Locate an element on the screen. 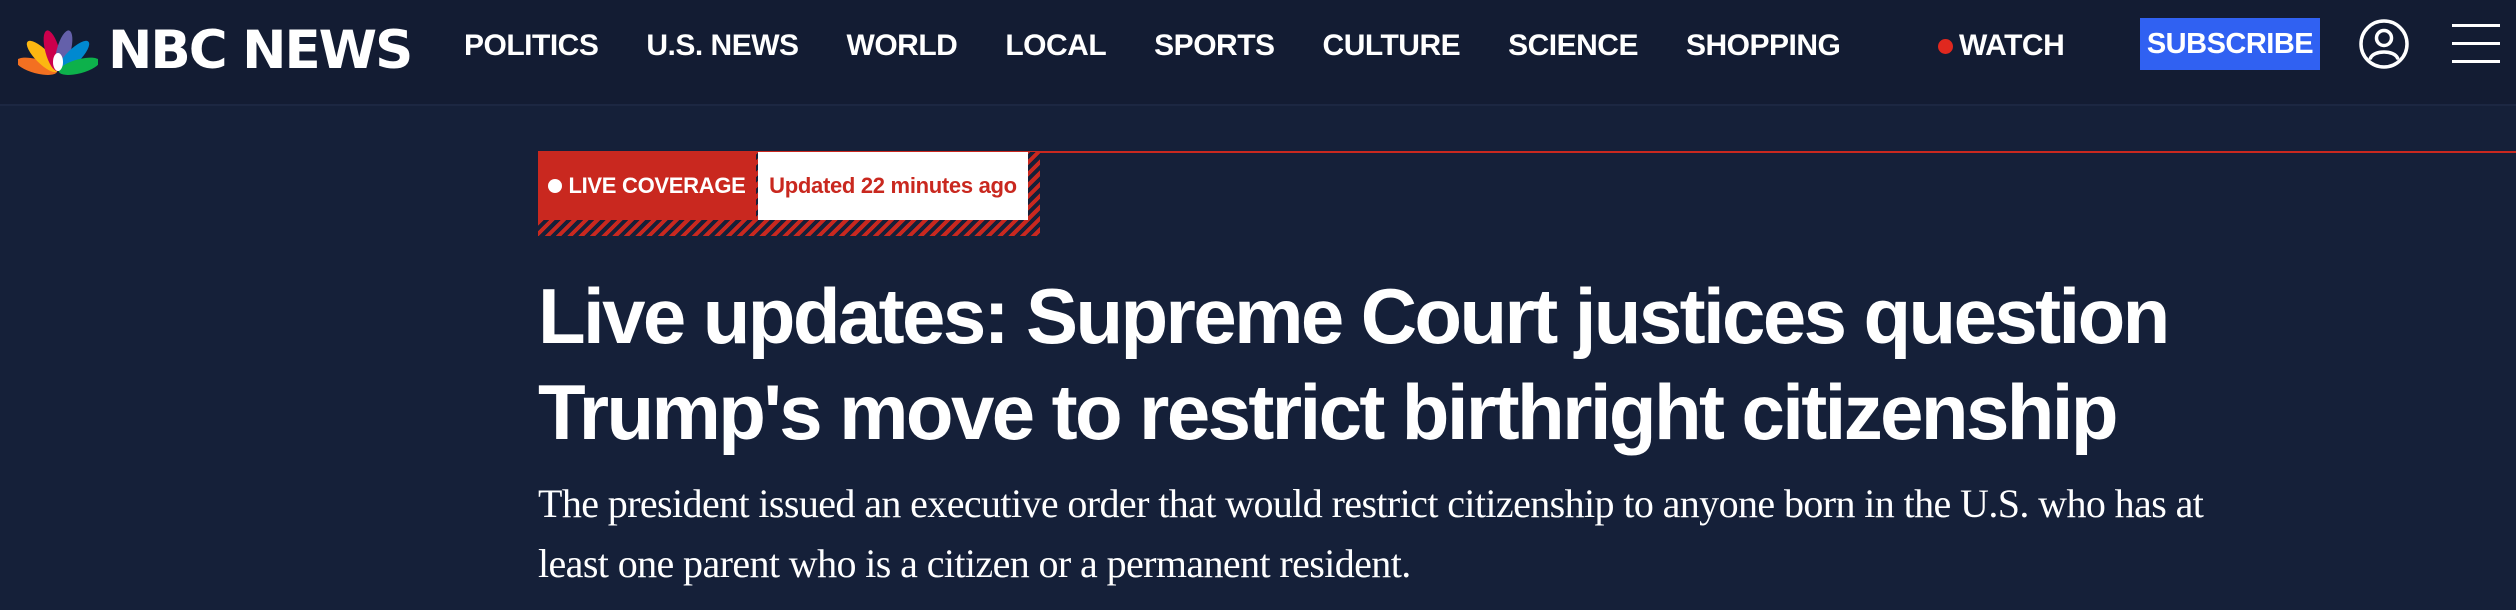 This screenshot has width=2516, height=610. nav-item-sports: SPORTS is located at coordinates (1214, 46).